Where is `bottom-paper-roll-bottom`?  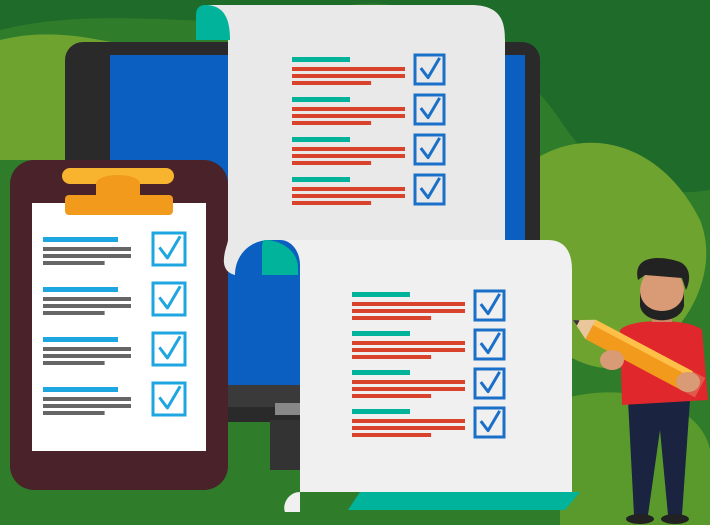
bottom-paper-roll-bottom is located at coordinates (464, 501).